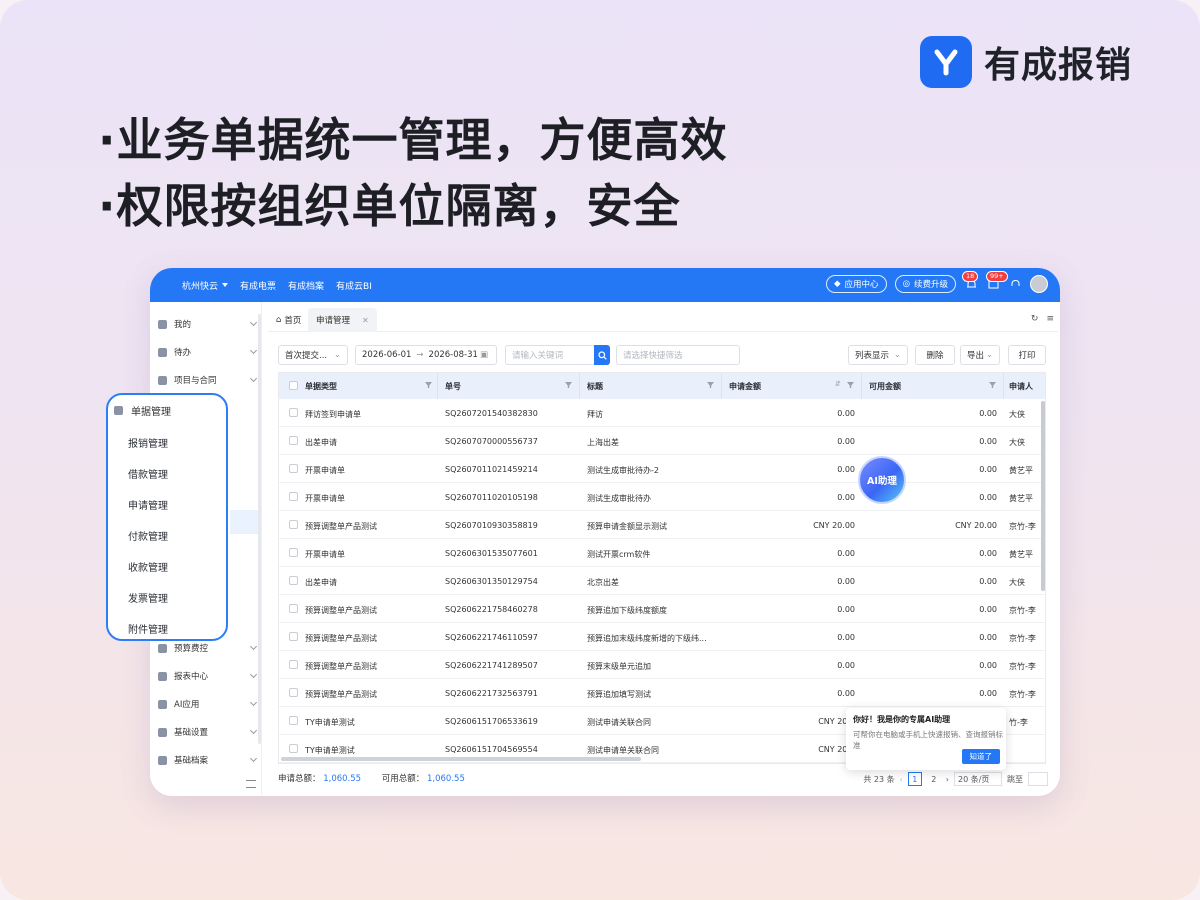  I want to click on nav-archive: 有成档案, so click(306, 285).